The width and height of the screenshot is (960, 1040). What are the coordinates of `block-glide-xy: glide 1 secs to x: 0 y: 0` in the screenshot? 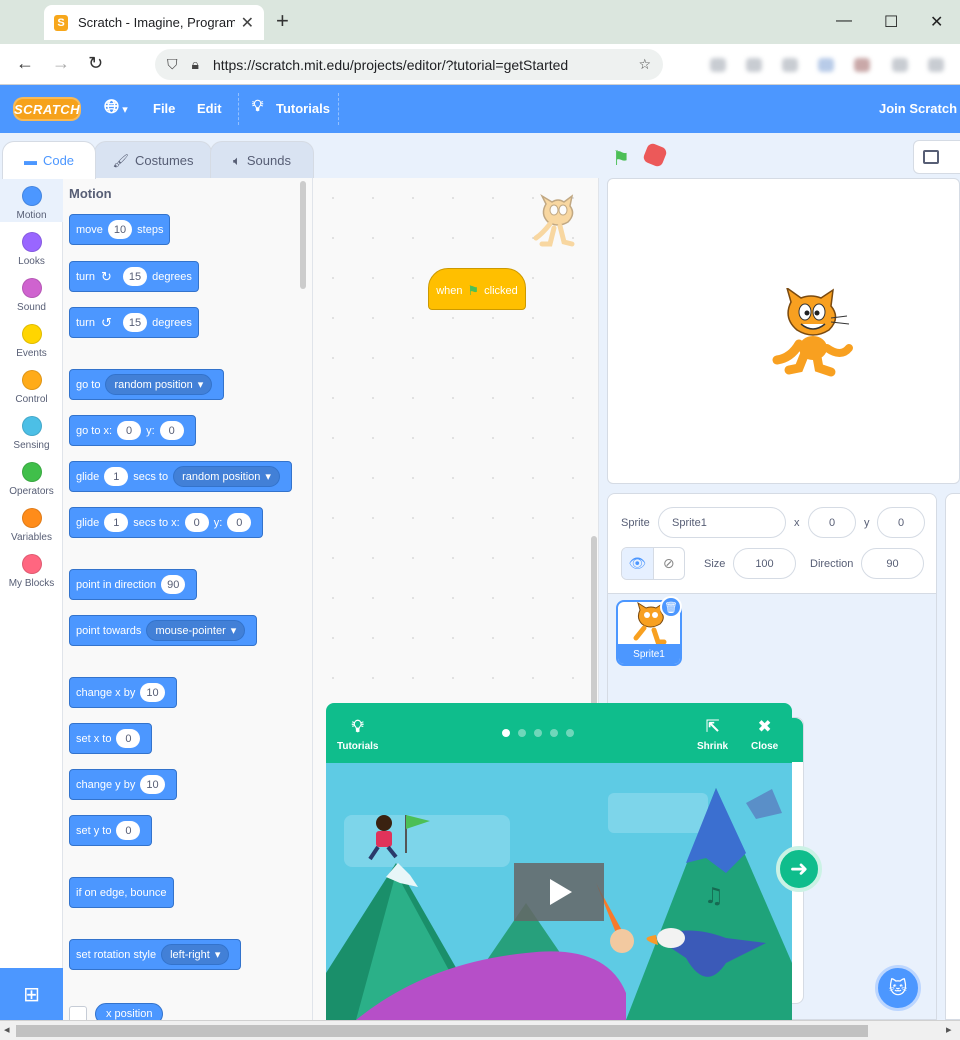 It's located at (166, 522).